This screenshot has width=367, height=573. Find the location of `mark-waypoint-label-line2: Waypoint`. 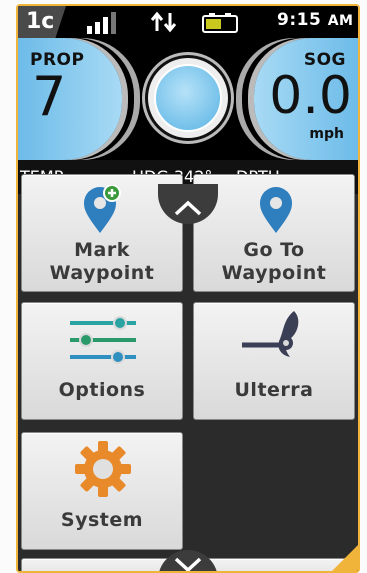

mark-waypoint-label-line2: Waypoint is located at coordinates (102, 273).